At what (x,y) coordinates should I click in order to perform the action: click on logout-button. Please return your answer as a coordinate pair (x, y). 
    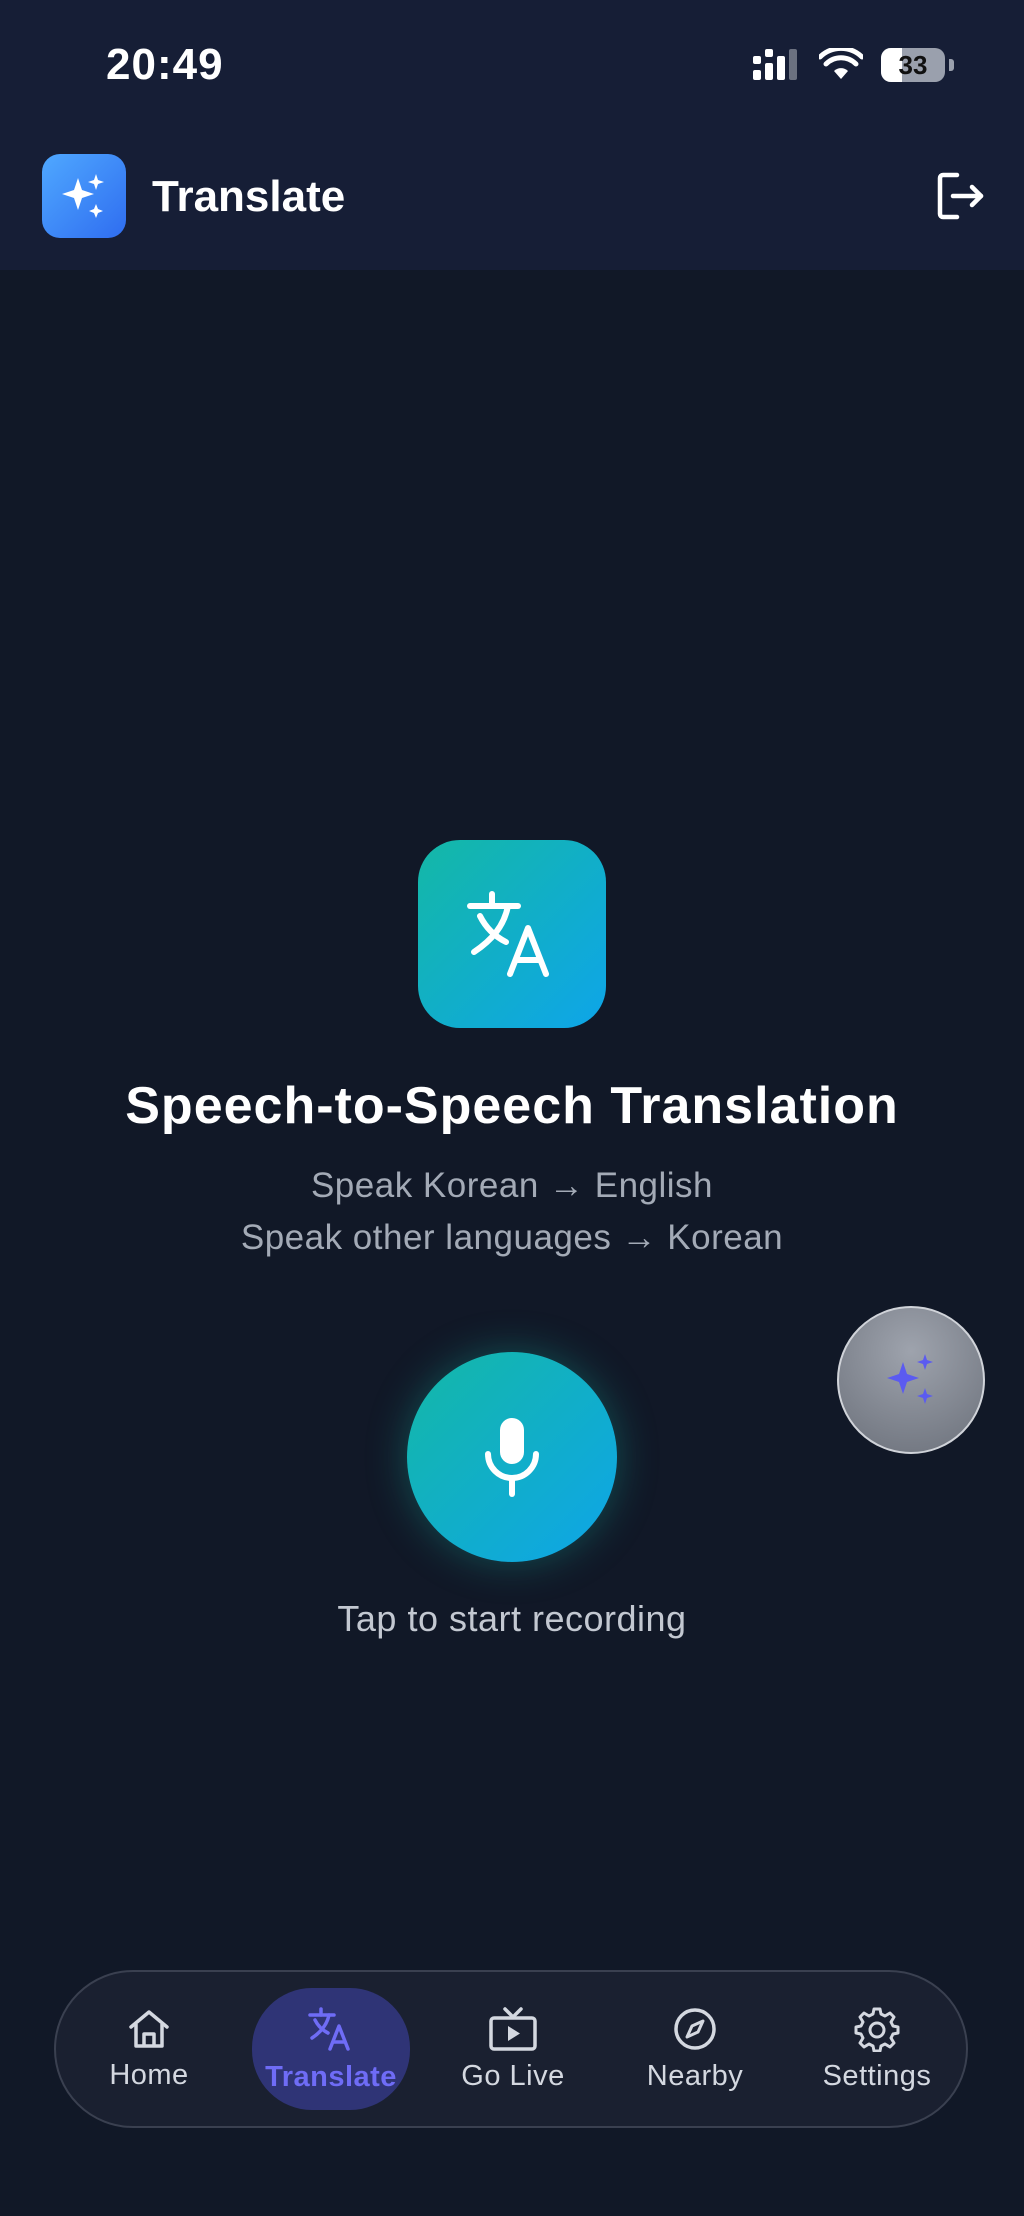
    Looking at the image, I should click on (960, 196).